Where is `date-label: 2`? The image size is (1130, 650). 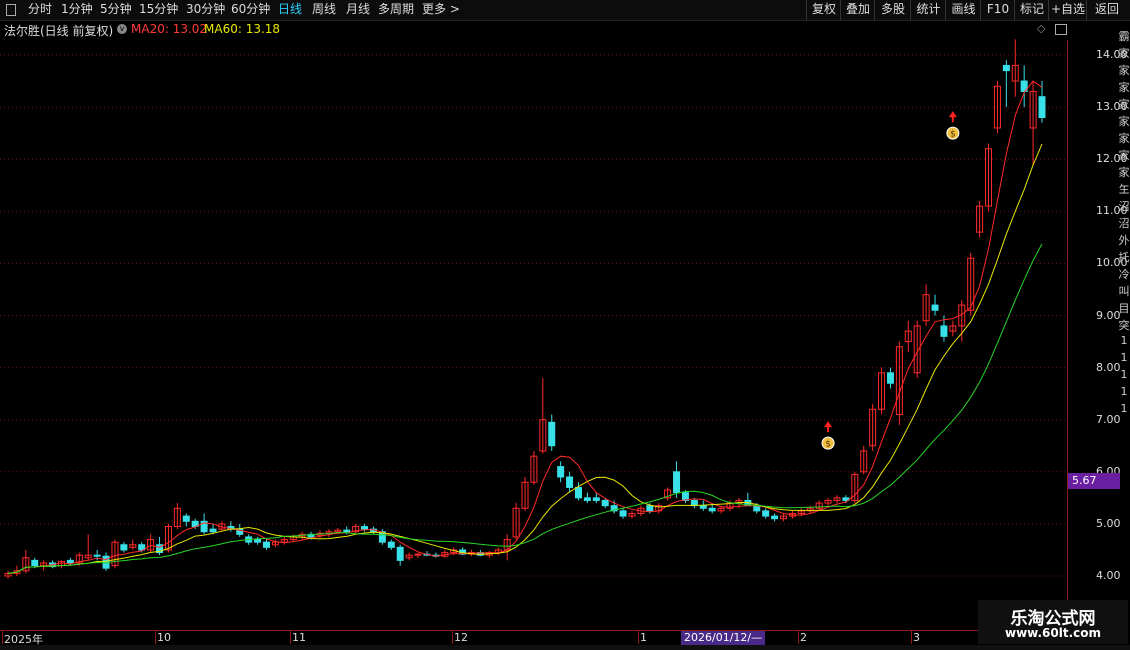
date-label: 2 is located at coordinates (803, 637).